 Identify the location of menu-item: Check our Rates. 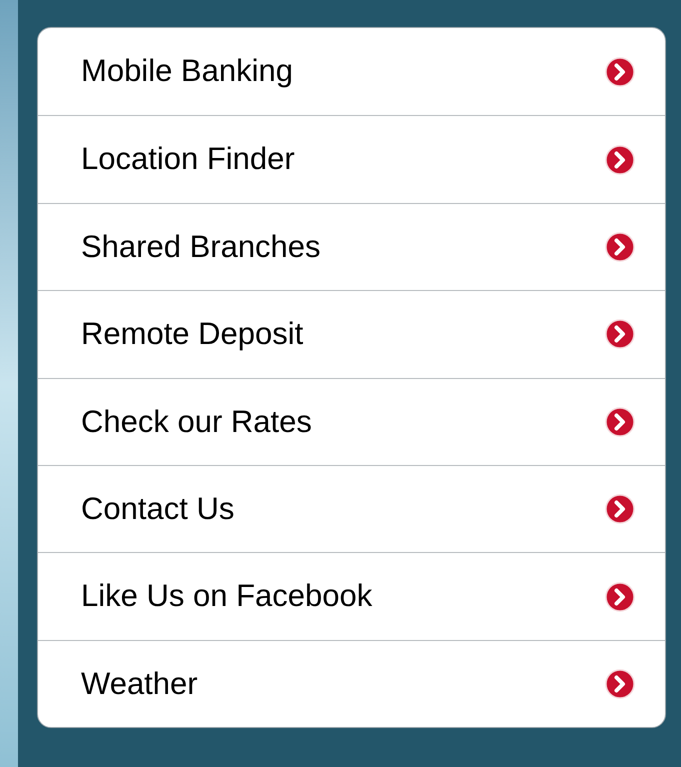
(351, 421).